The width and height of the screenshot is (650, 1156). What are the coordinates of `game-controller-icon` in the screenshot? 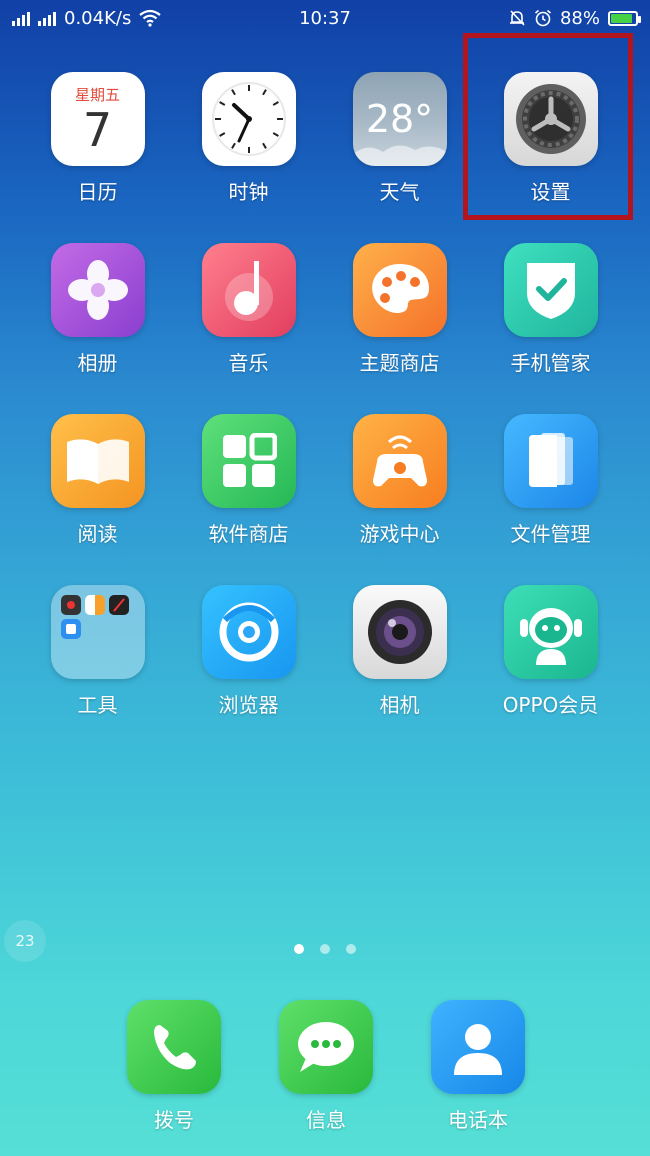 It's located at (399, 461).